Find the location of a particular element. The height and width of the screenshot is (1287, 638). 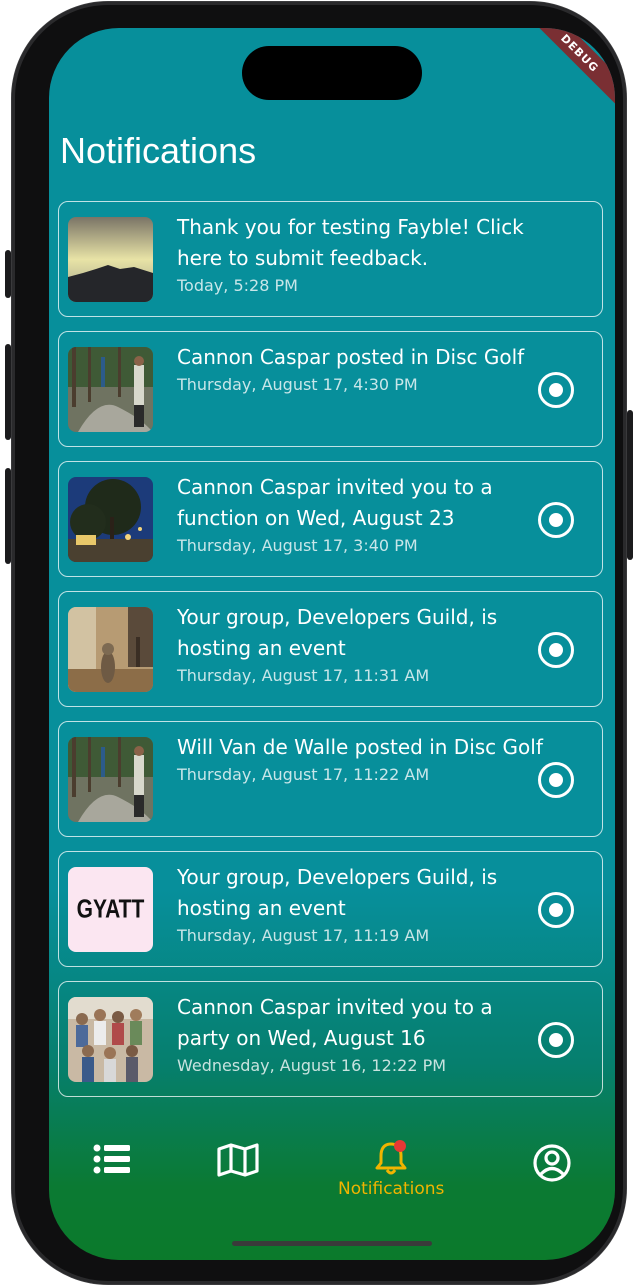

notification-time: Thursday, August 17, 4:30 PM is located at coordinates (297, 384).